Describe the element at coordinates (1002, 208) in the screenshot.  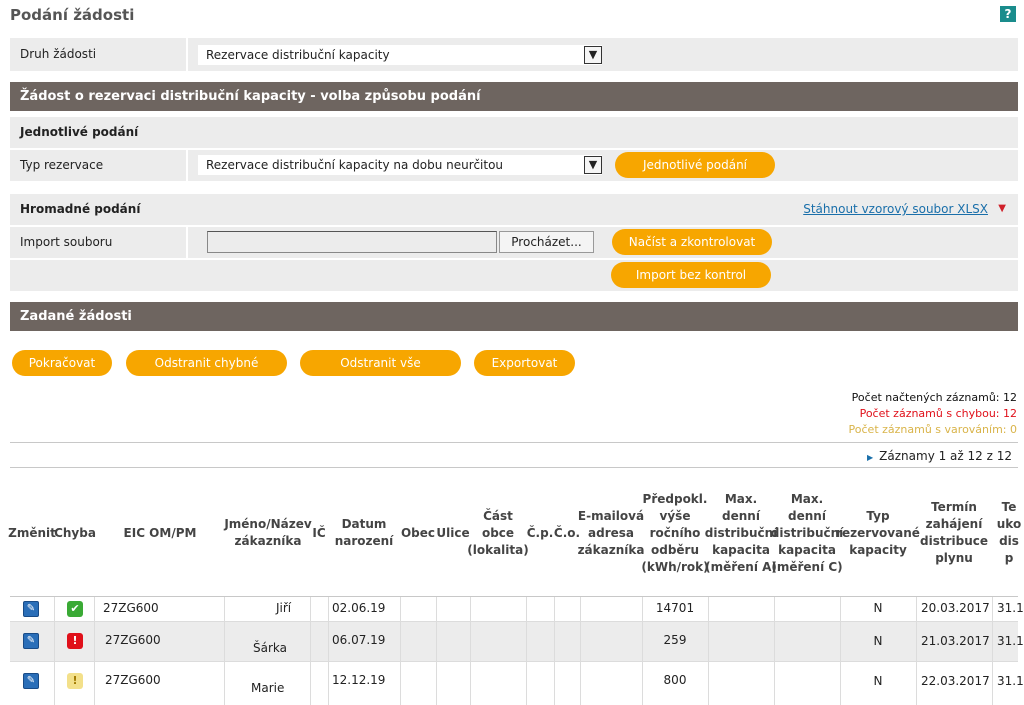
I see `download-icon: ▼` at that location.